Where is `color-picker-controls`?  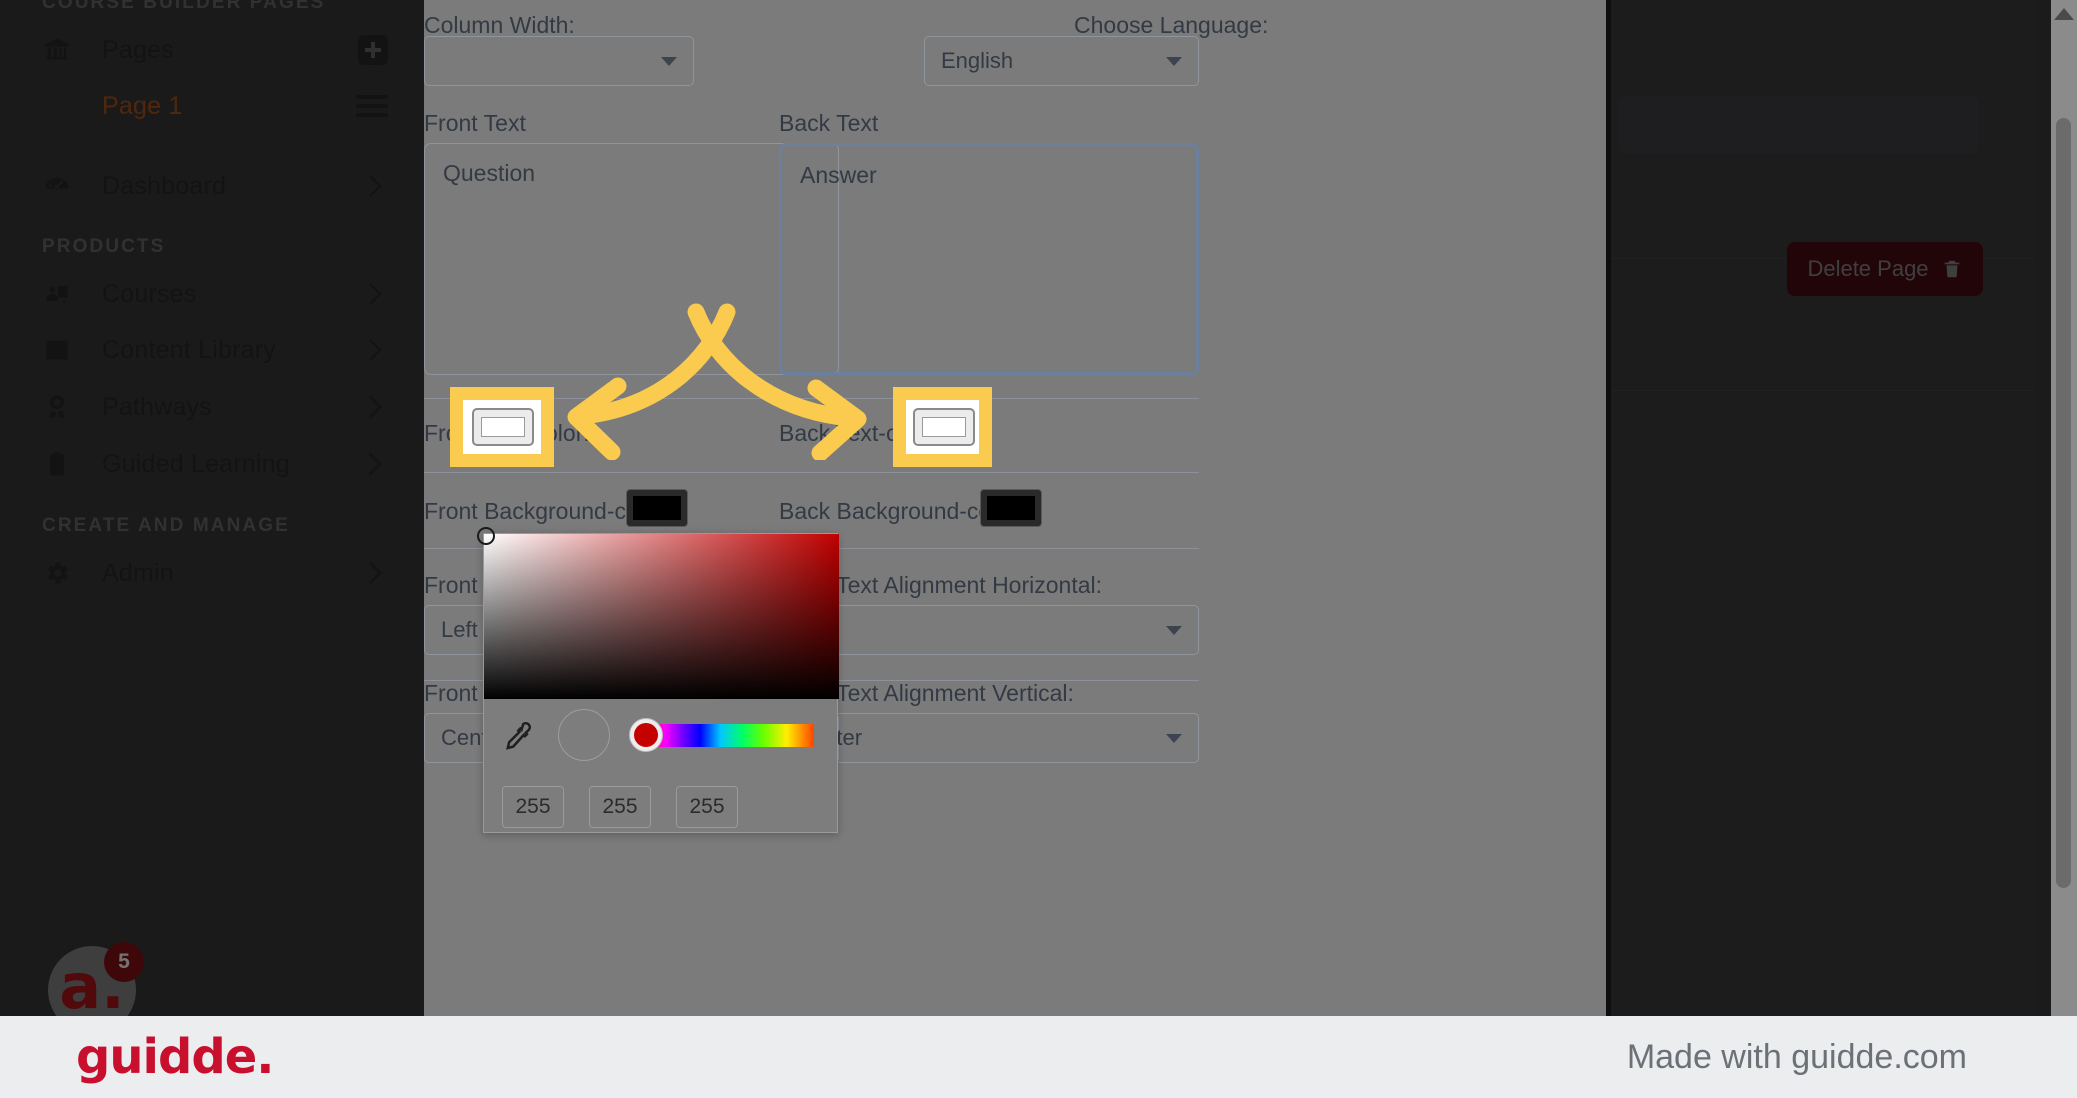
color-picker-controls is located at coordinates (661, 739).